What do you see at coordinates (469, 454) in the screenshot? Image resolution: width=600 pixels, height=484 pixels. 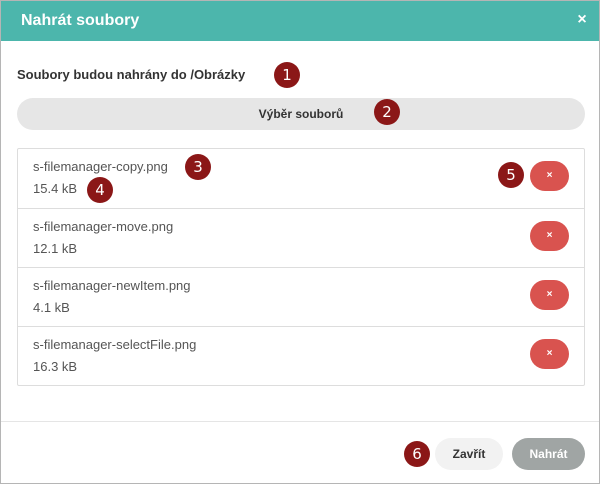 I see `close-button: Zavřít` at bounding box center [469, 454].